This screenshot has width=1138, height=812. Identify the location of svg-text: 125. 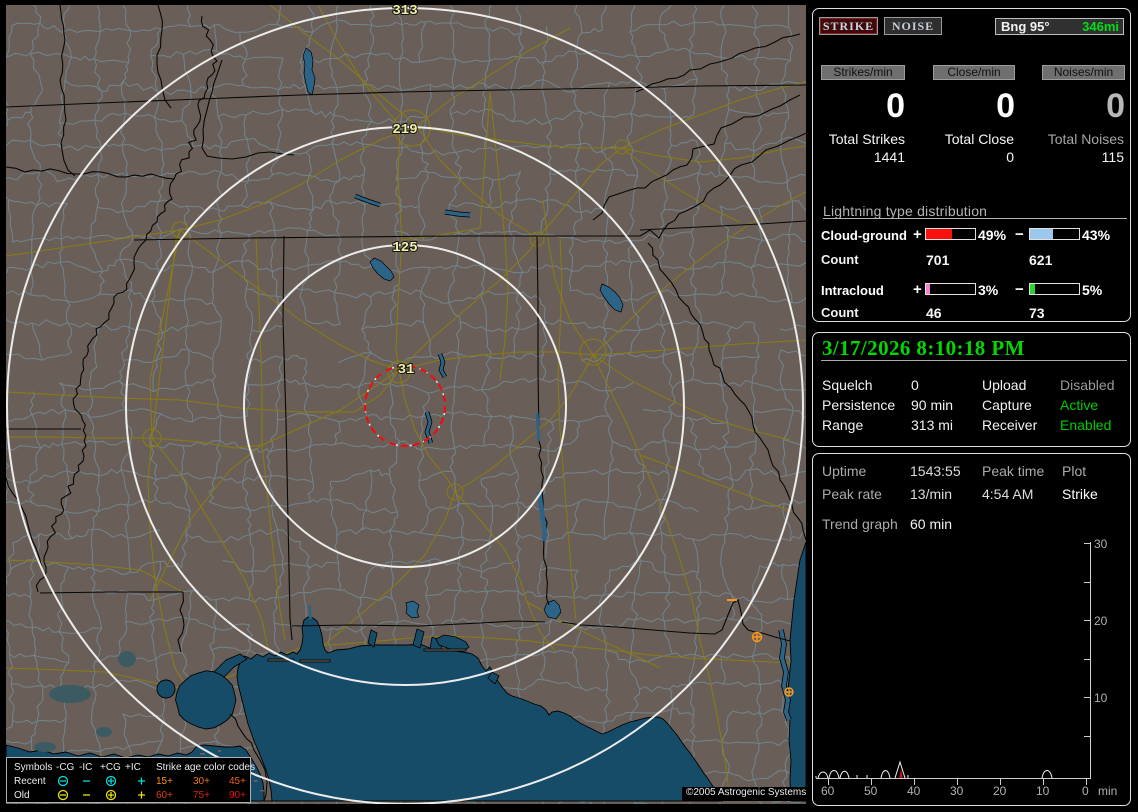
(404, 248).